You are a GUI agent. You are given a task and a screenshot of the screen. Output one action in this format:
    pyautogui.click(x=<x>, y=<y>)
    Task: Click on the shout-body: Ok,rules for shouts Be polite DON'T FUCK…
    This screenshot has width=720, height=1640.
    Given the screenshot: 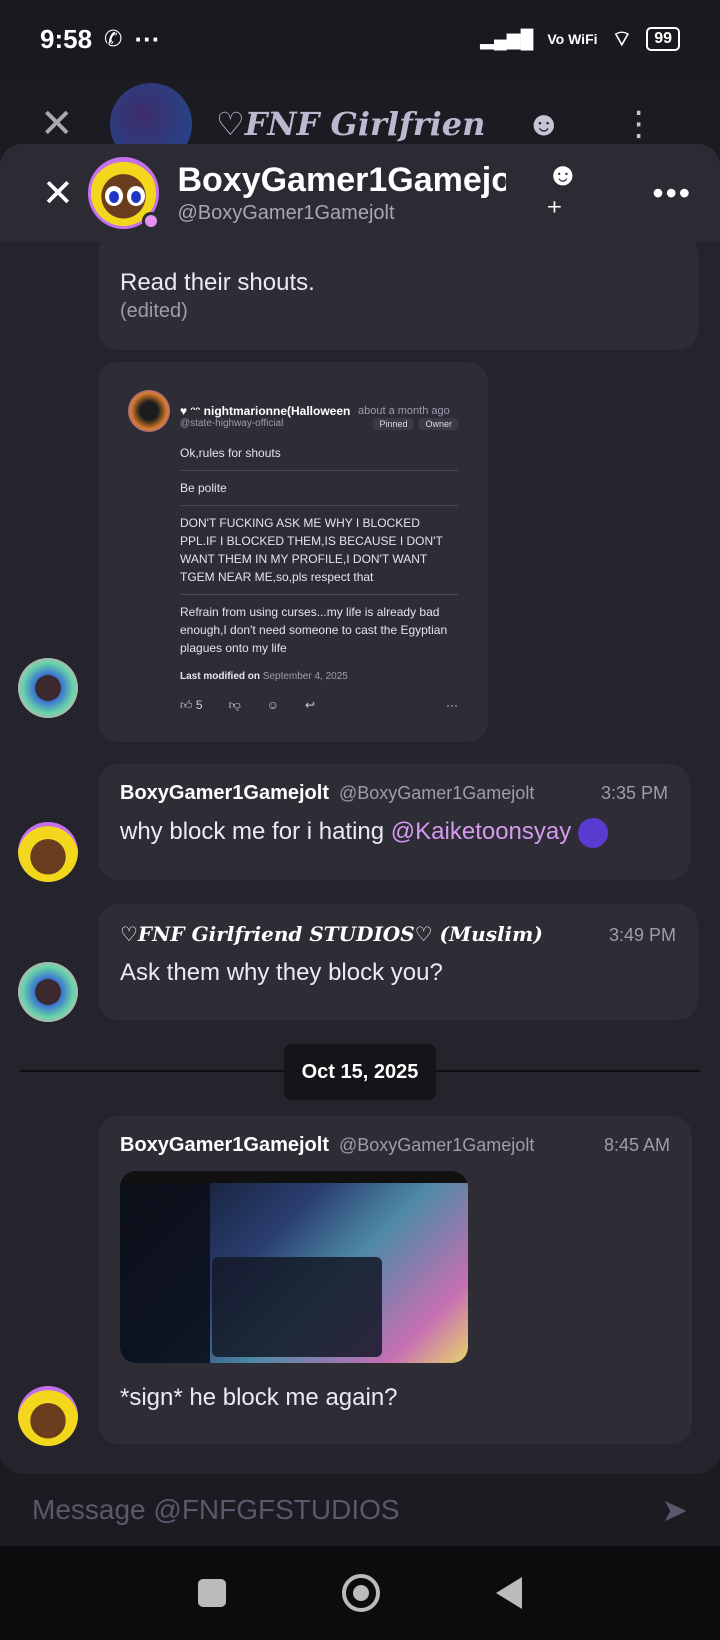 What is the action you would take?
    pyautogui.click(x=319, y=554)
    